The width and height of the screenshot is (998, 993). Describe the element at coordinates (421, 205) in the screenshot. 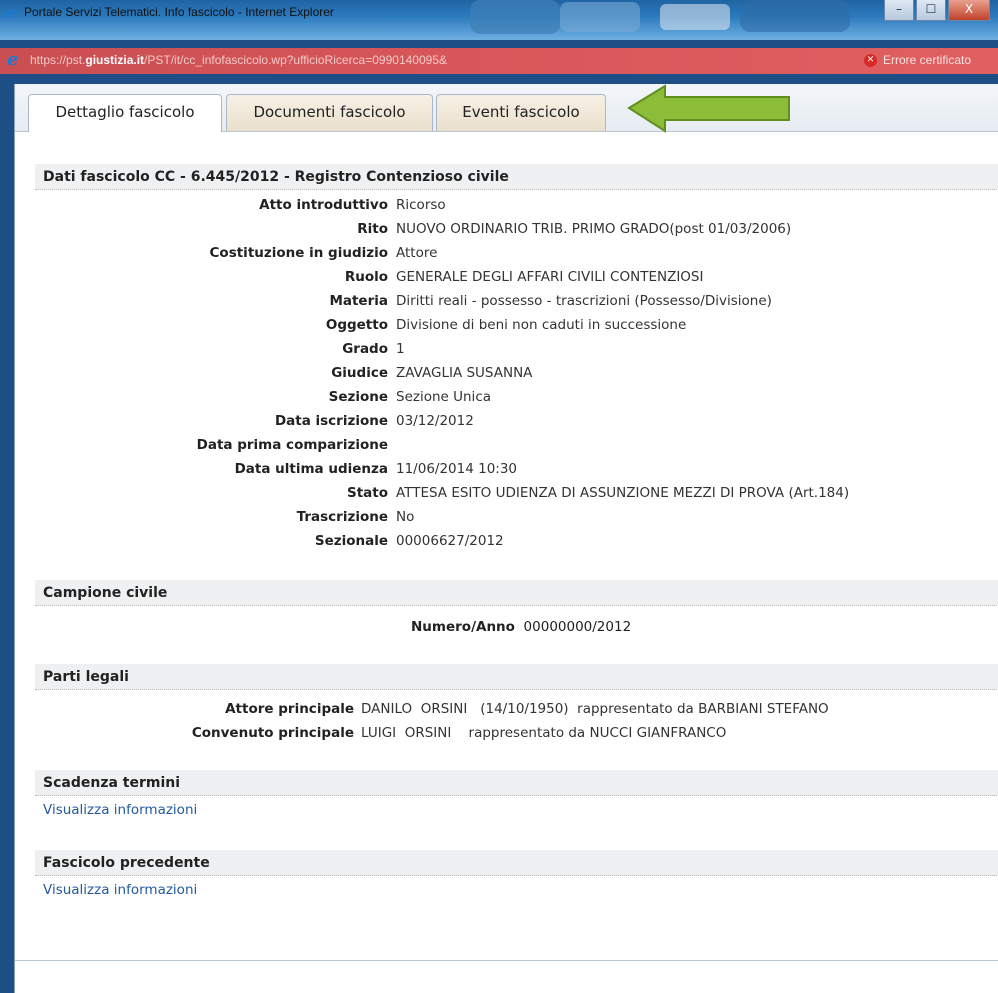

I see `field-value: Ricorso` at that location.